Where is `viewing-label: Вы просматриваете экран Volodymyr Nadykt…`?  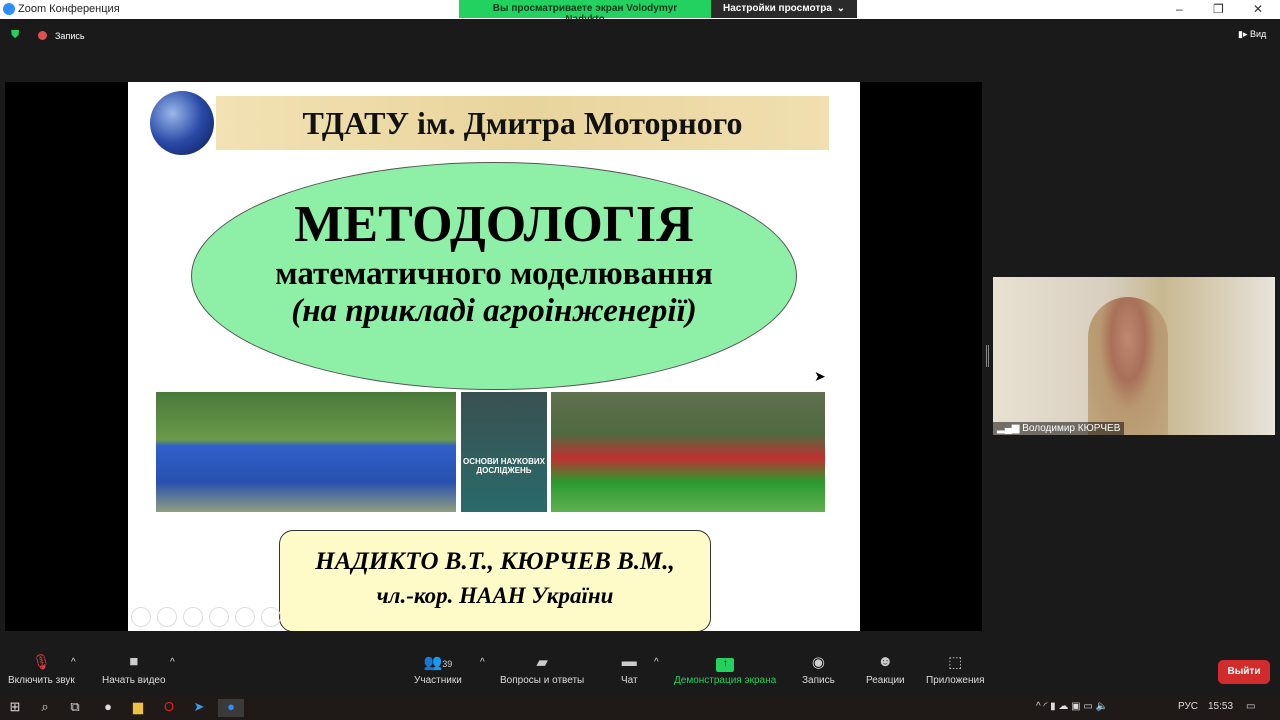
viewing-label: Вы просматриваете экран Volodymyr Nadykt… is located at coordinates (585, 12).